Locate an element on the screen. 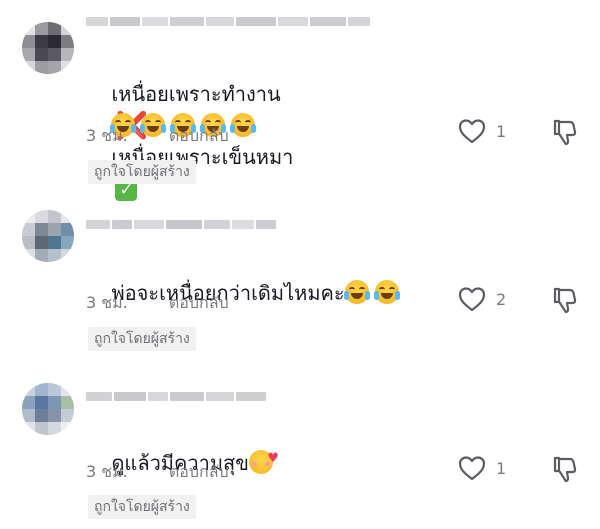  like-button: 2 is located at coordinates (482, 299).